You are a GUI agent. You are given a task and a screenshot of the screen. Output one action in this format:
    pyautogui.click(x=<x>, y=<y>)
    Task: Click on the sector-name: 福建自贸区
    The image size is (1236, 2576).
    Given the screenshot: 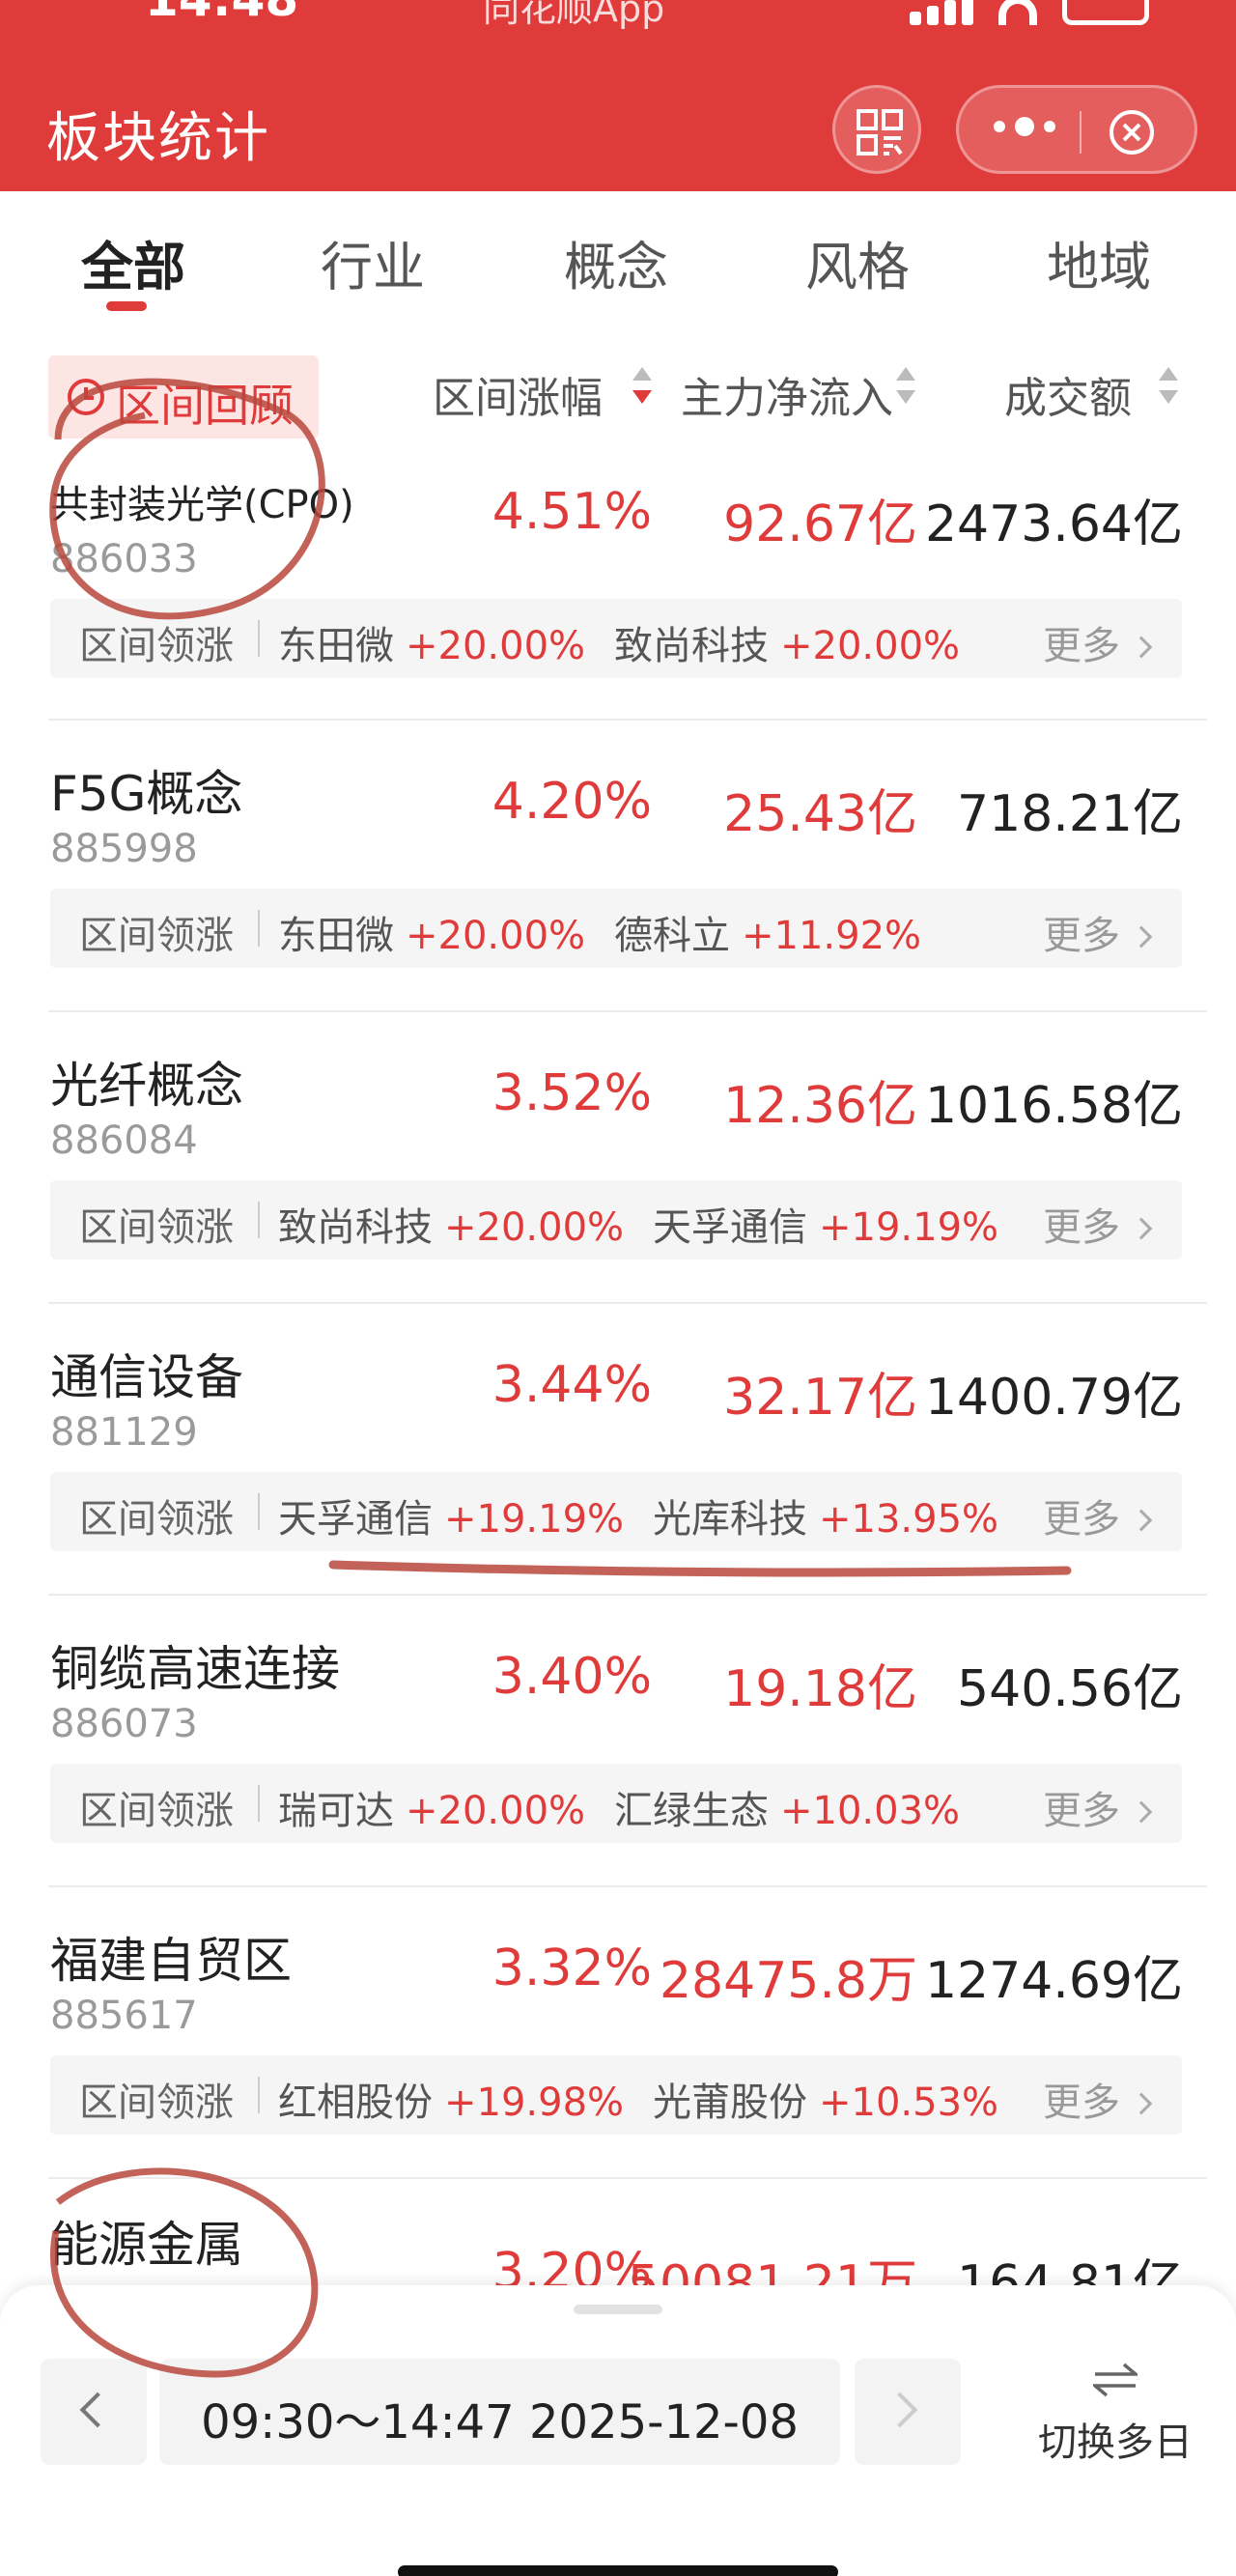 What is the action you would take?
    pyautogui.click(x=171, y=1961)
    